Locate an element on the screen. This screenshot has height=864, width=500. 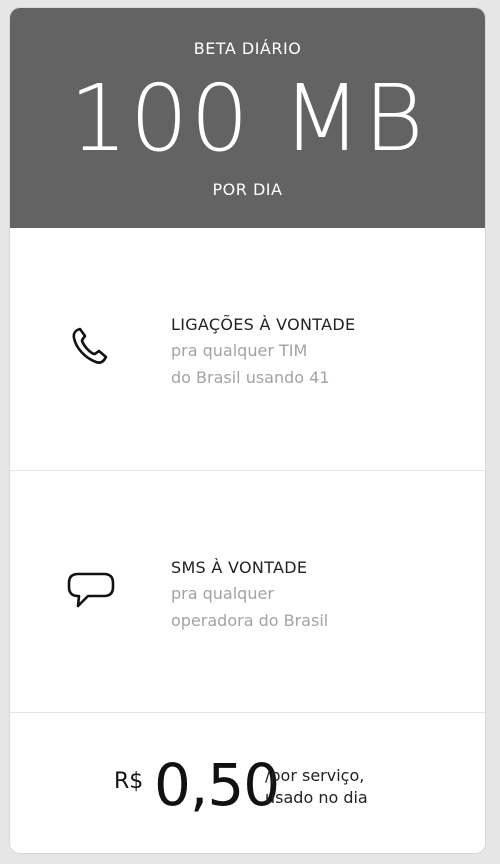
price-note-line1: /por serviço, is located at coordinates (315, 775).